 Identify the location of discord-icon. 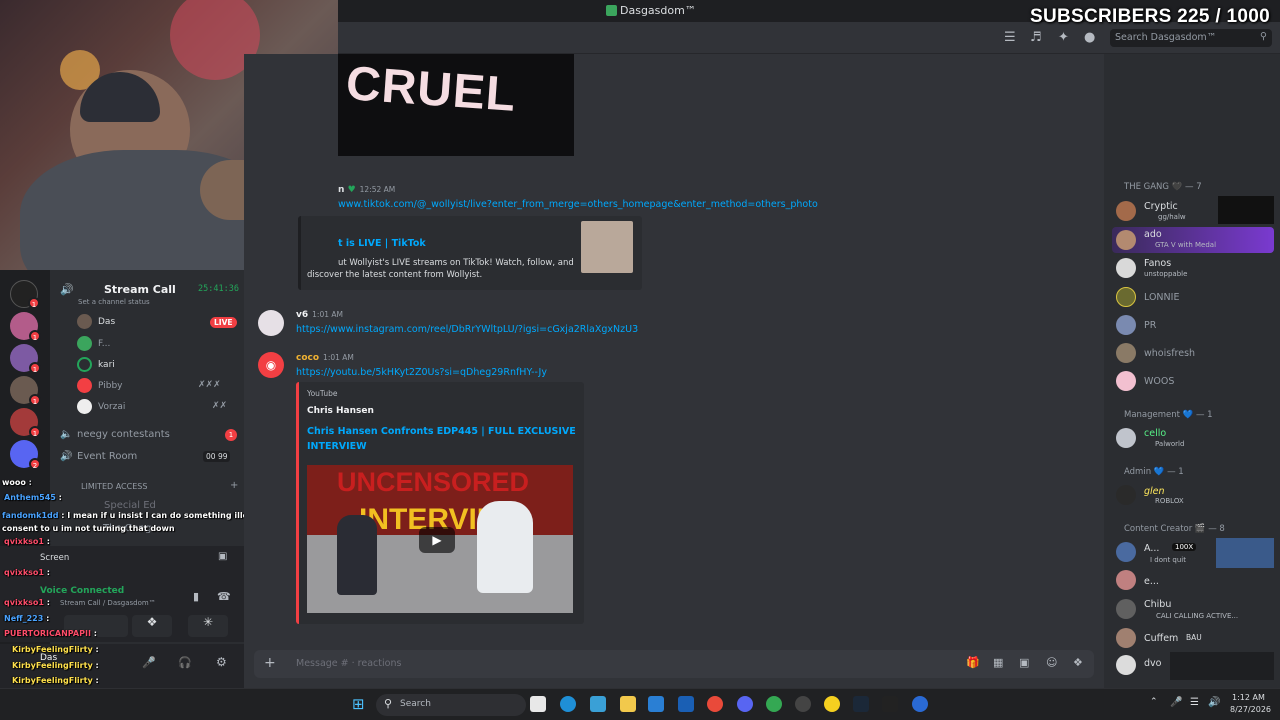
(745, 704).